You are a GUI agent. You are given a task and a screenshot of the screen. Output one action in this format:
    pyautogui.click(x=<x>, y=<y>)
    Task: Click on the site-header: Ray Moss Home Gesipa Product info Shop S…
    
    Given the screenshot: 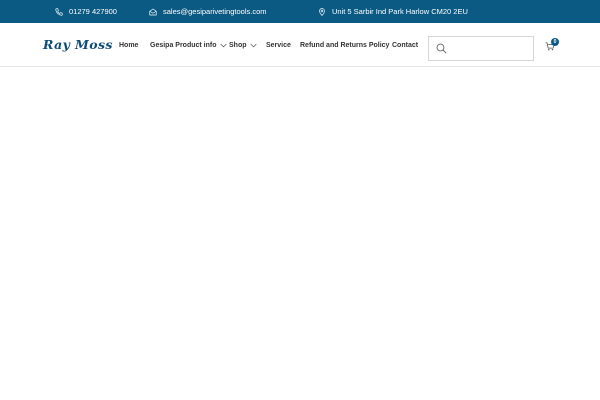 What is the action you would take?
    pyautogui.click(x=300, y=45)
    